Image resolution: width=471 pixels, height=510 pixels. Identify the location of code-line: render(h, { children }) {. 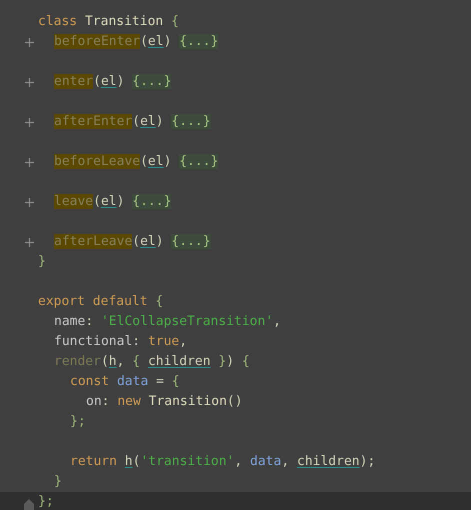
(152, 362).